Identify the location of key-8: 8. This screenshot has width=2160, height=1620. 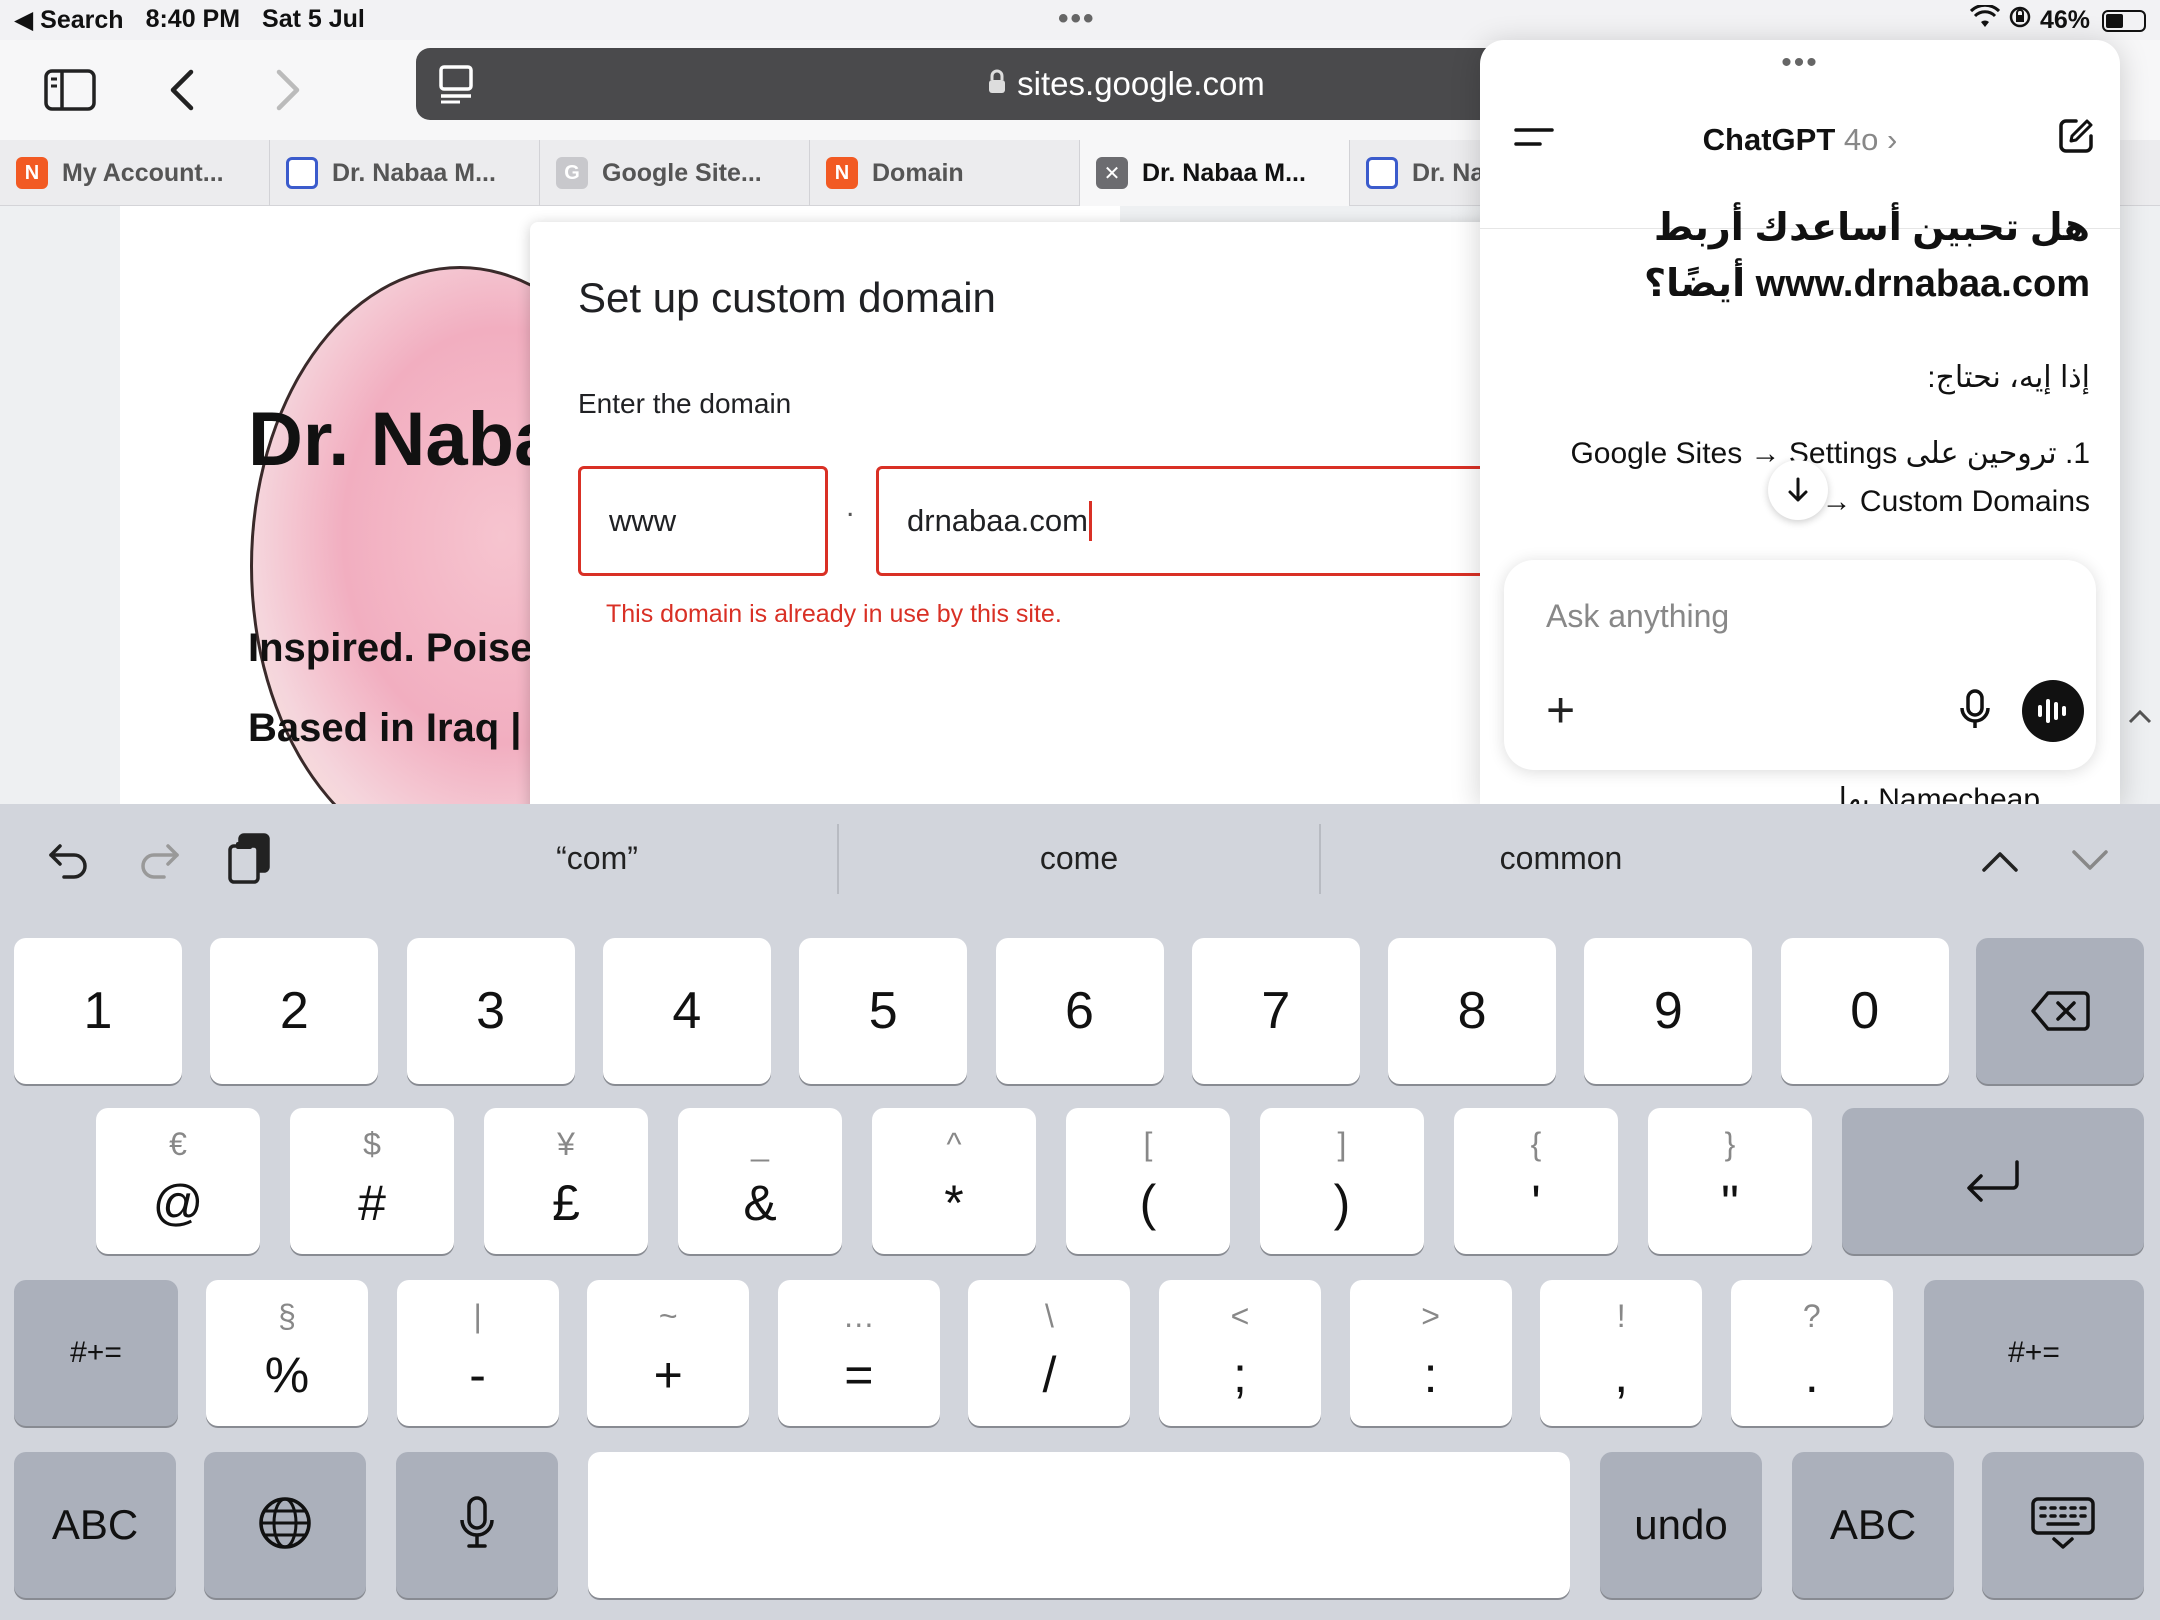
(1472, 1011).